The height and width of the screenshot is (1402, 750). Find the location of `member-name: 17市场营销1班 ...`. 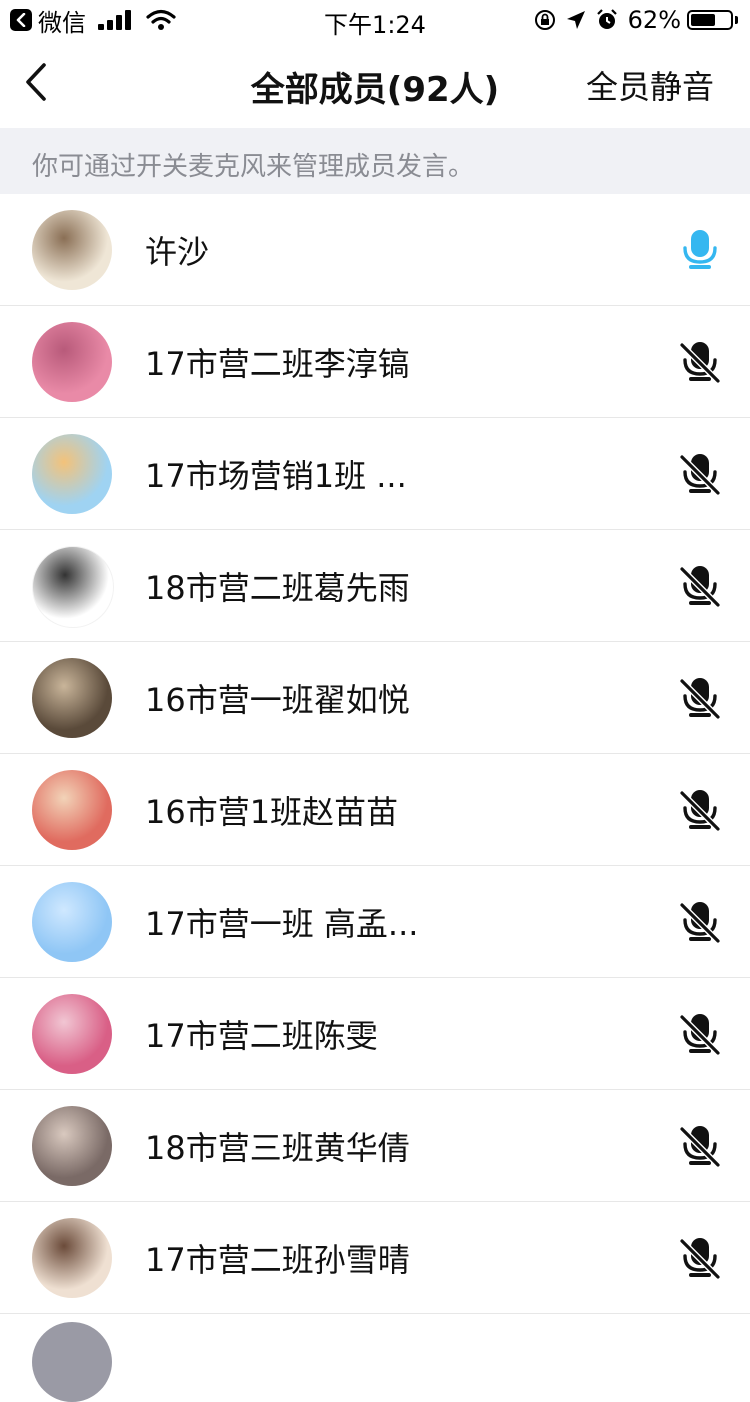

member-name: 17市场营销1班 ... is located at coordinates (276, 476).